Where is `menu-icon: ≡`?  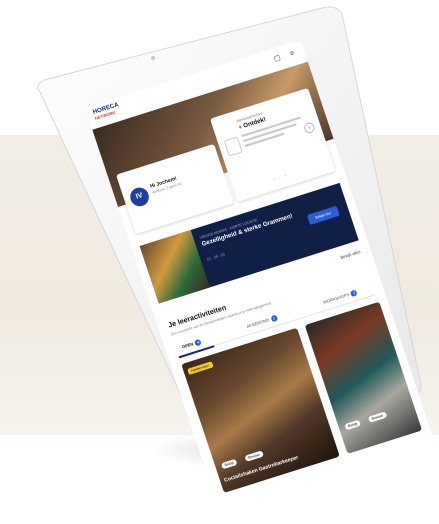
menu-icon: ≡ is located at coordinates (294, 53).